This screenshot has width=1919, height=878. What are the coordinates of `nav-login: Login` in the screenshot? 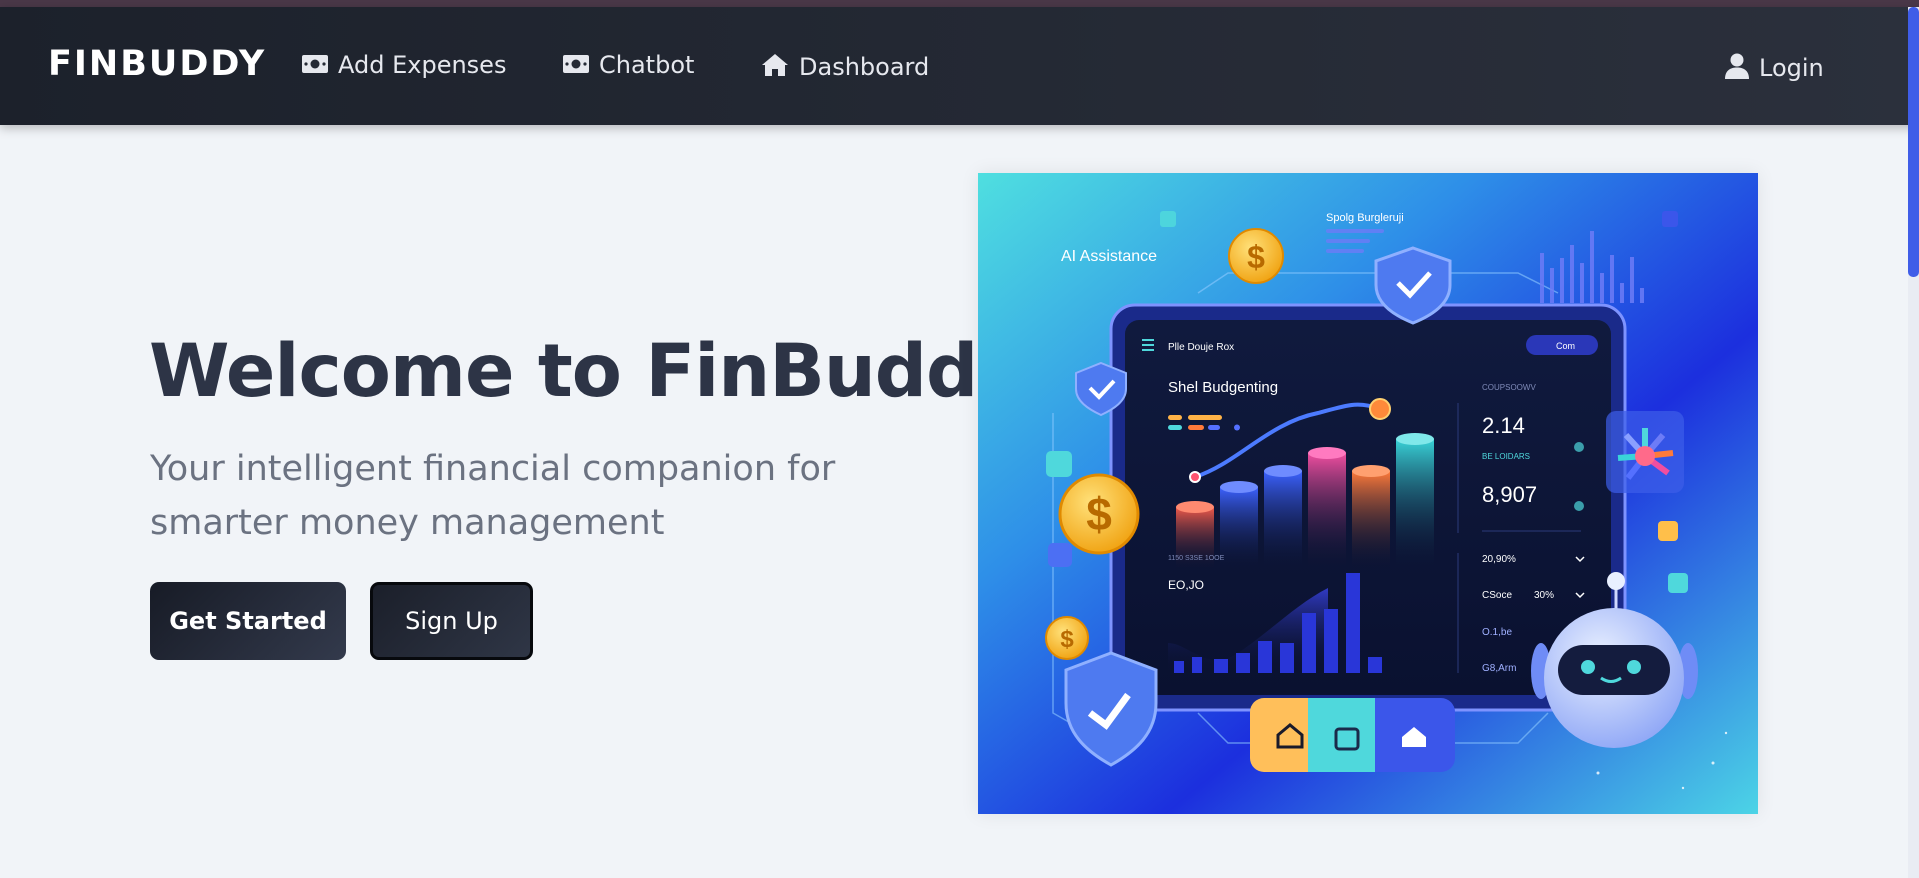 It's located at (1774, 68).